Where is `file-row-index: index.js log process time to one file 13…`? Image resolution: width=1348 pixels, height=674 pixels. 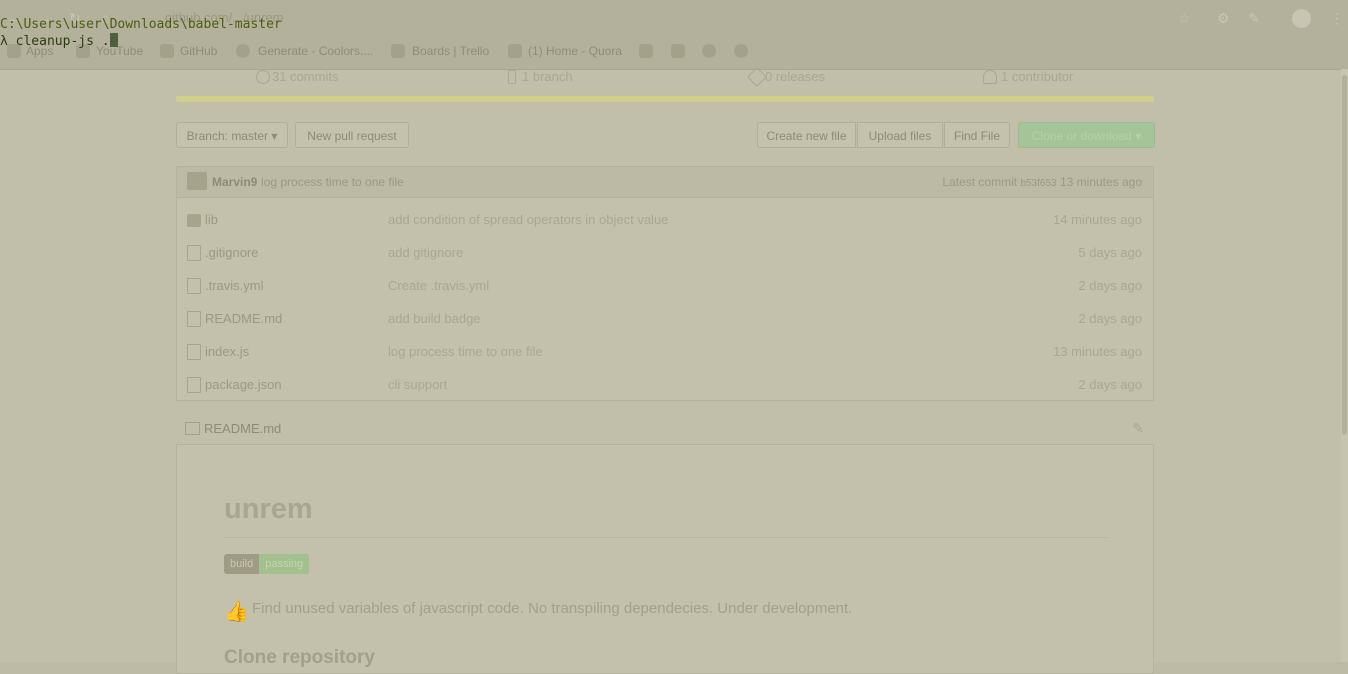
file-row-index: index.js log process time to one file 13… is located at coordinates (665, 350).